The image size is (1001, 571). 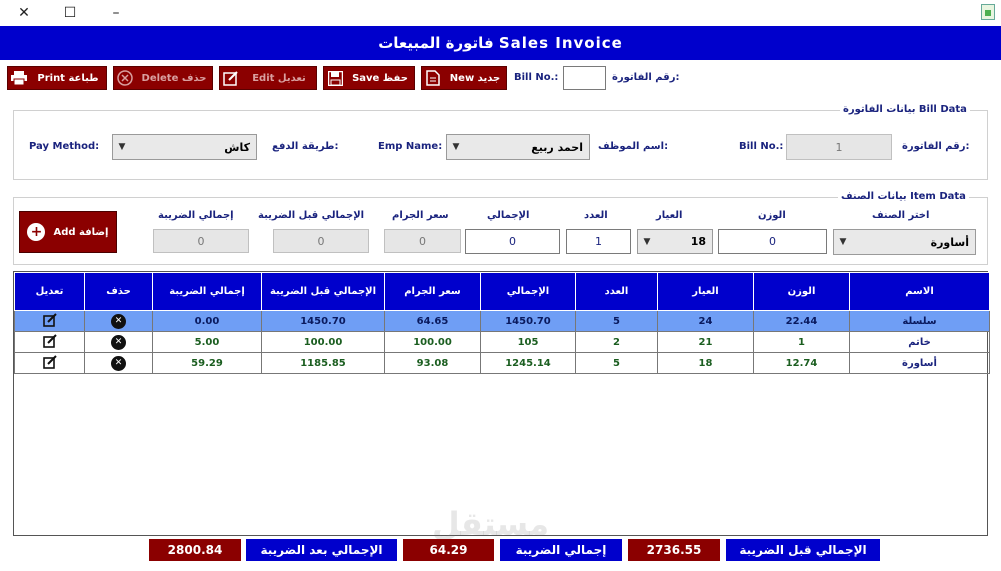 What do you see at coordinates (584, 78) in the screenshot?
I see `bill-no-search-input` at bounding box center [584, 78].